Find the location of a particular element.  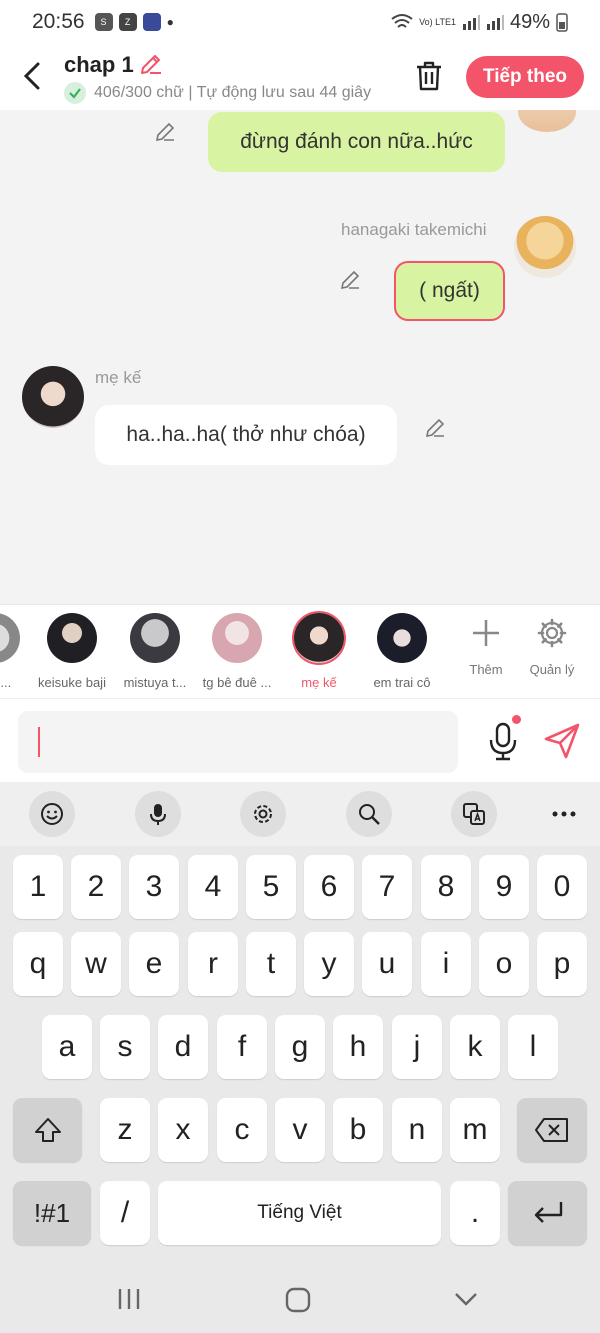

key-7: 7 is located at coordinates (387, 887).